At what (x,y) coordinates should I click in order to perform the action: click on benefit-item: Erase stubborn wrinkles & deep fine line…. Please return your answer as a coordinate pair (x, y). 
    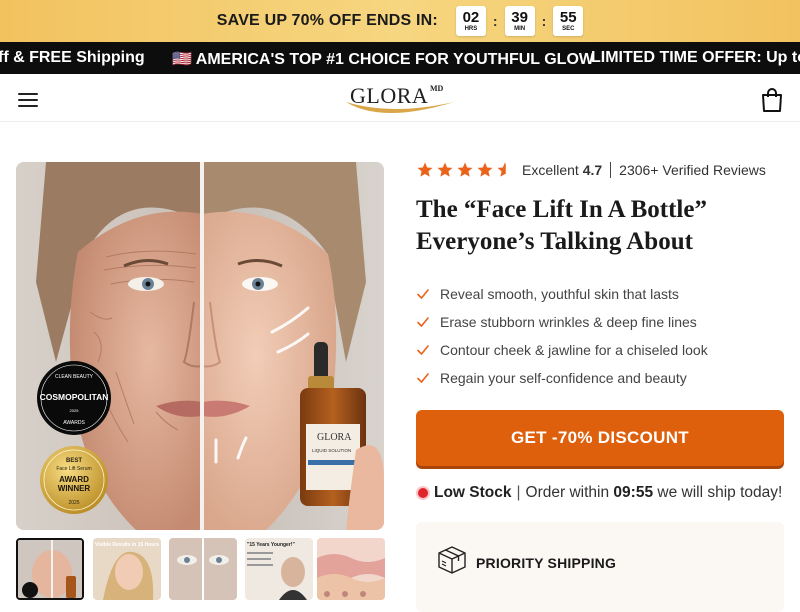
    Looking at the image, I should click on (601, 322).